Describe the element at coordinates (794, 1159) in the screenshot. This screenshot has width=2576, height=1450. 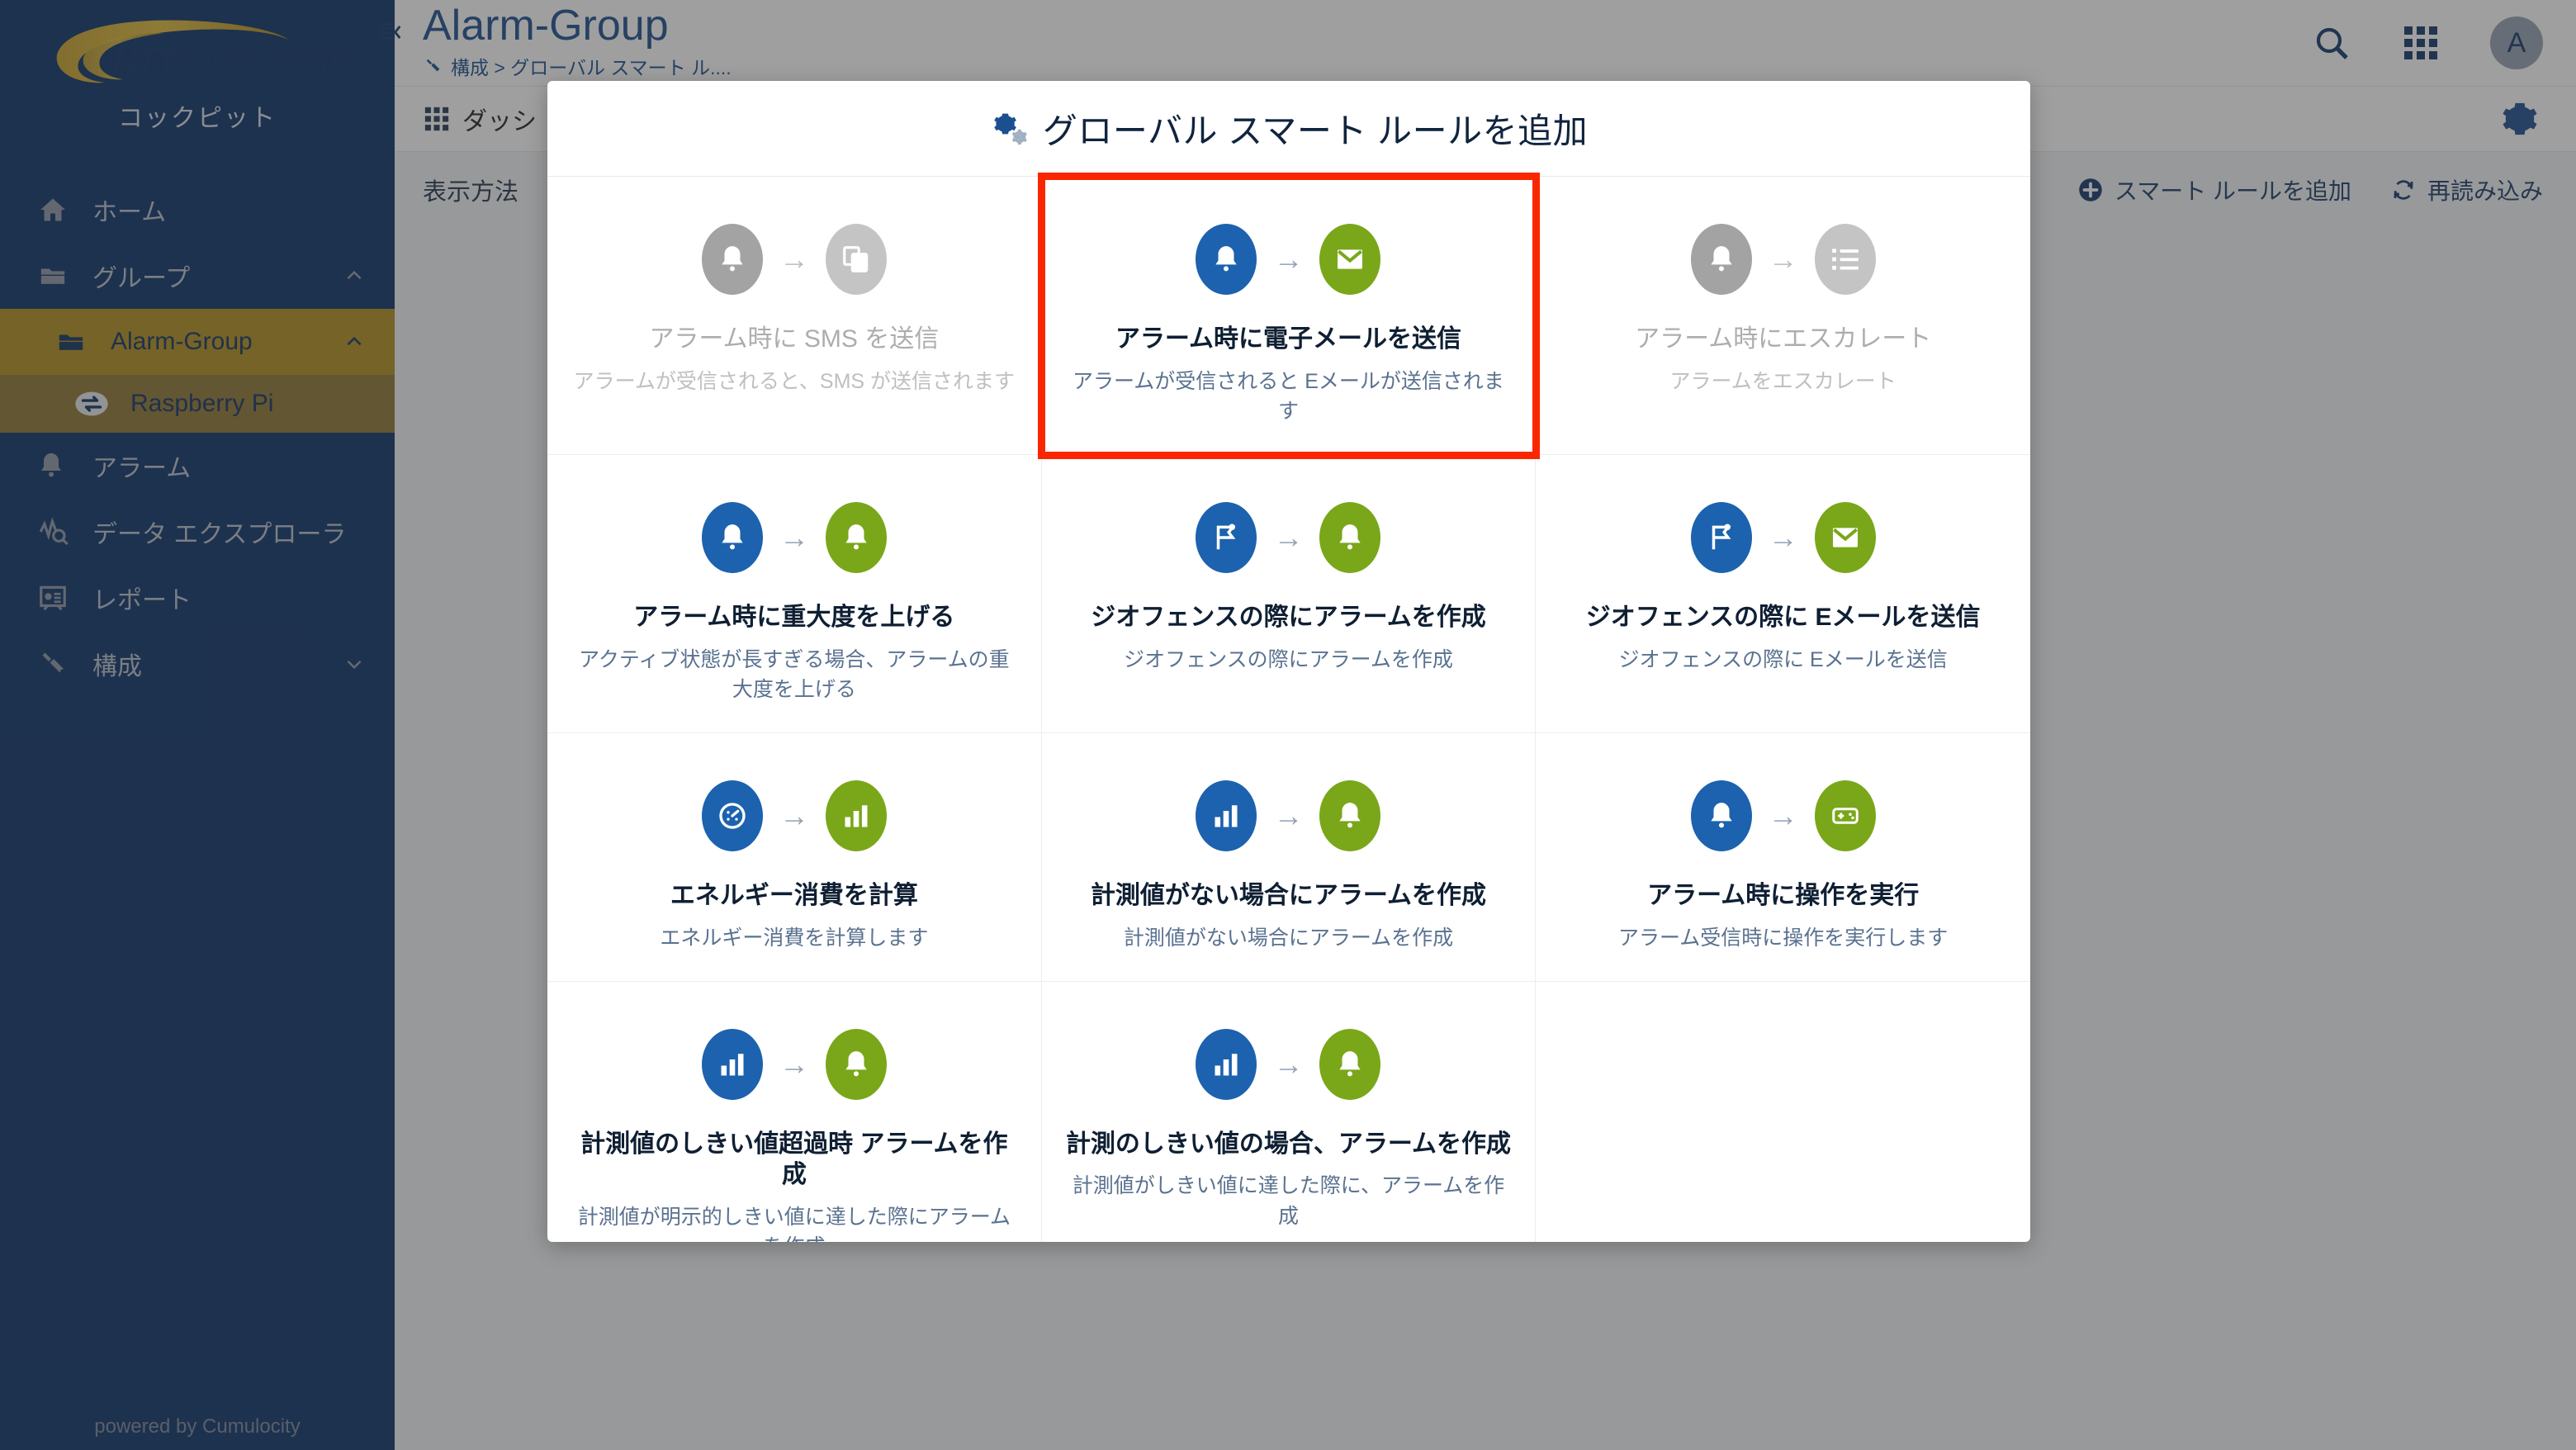
I see `card-title: 計測値のしきい値超過時 アラームを作成` at that location.